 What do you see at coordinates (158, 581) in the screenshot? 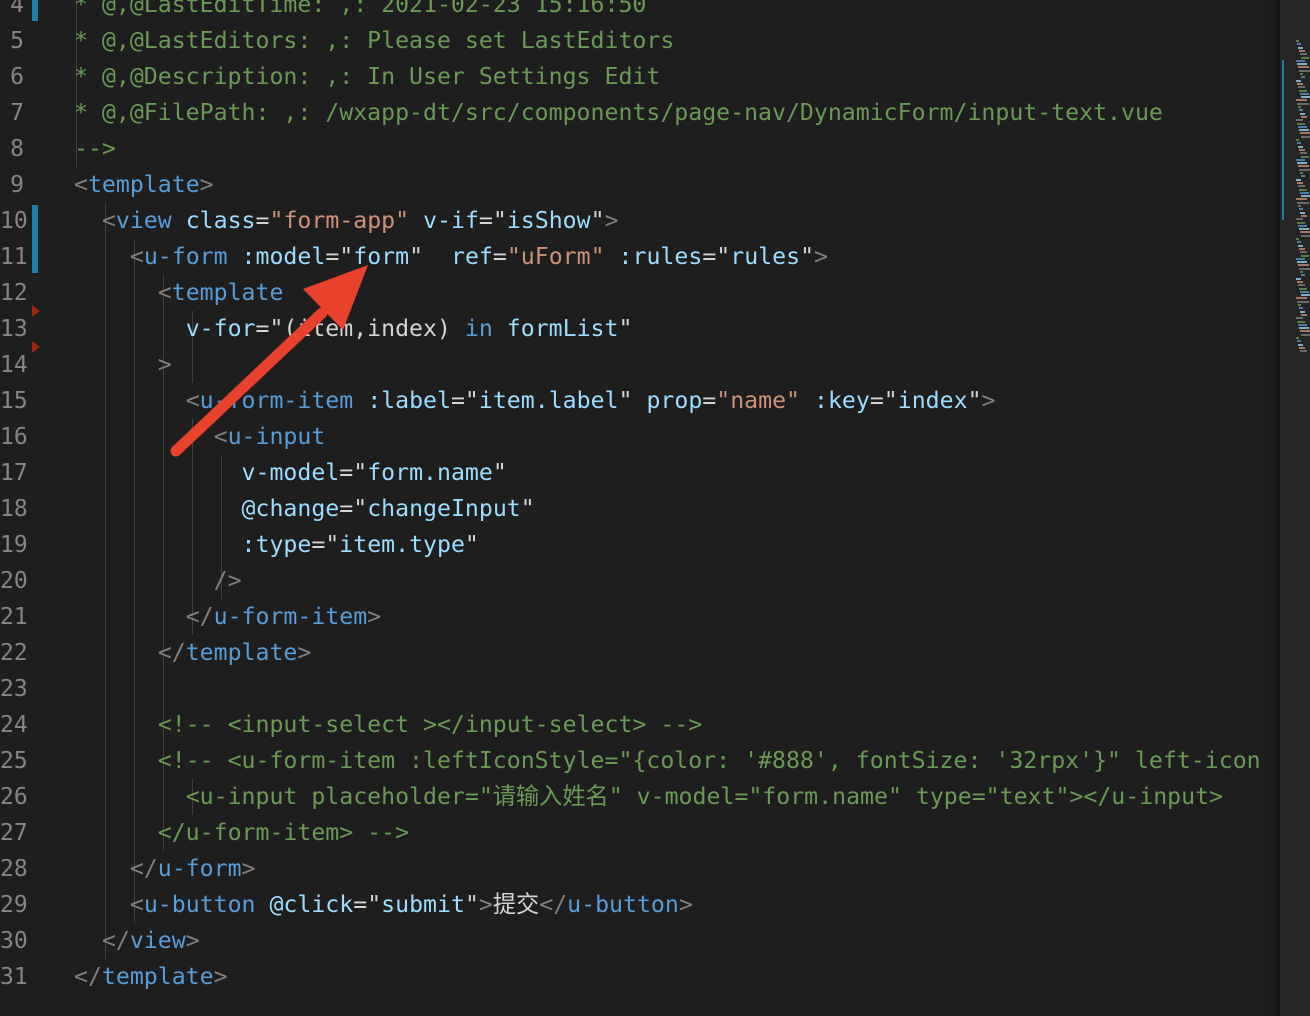
I see `code-line: />` at bounding box center [158, 581].